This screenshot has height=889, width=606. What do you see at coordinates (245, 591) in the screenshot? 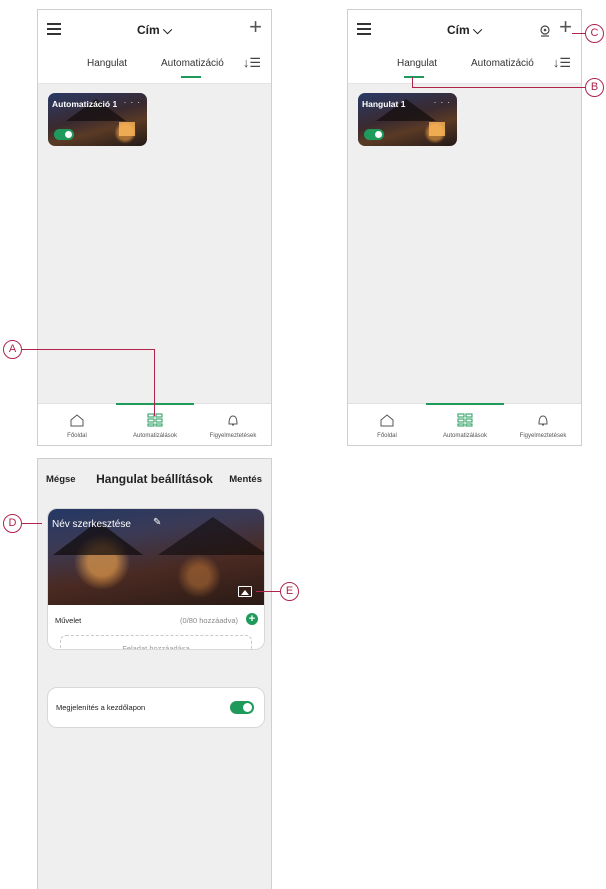
I see `image-icon` at bounding box center [245, 591].